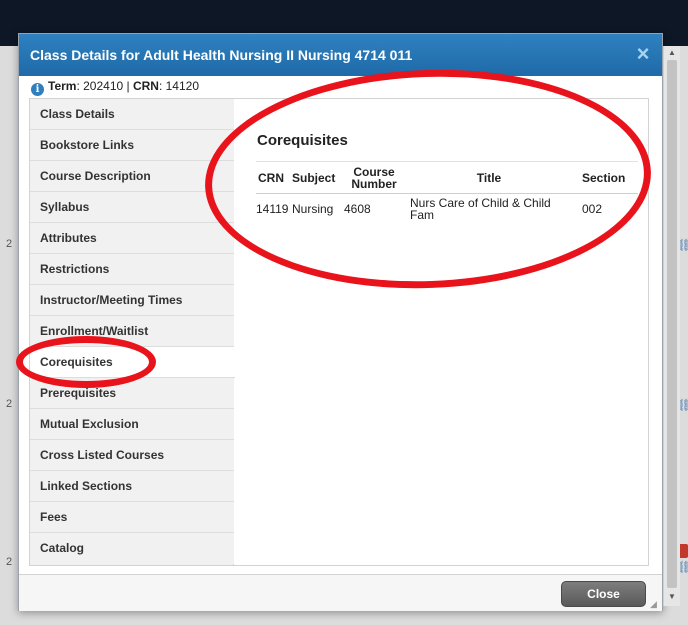  What do you see at coordinates (672, 53) in the screenshot?
I see `scroll-up-icon: ▲` at bounding box center [672, 53].